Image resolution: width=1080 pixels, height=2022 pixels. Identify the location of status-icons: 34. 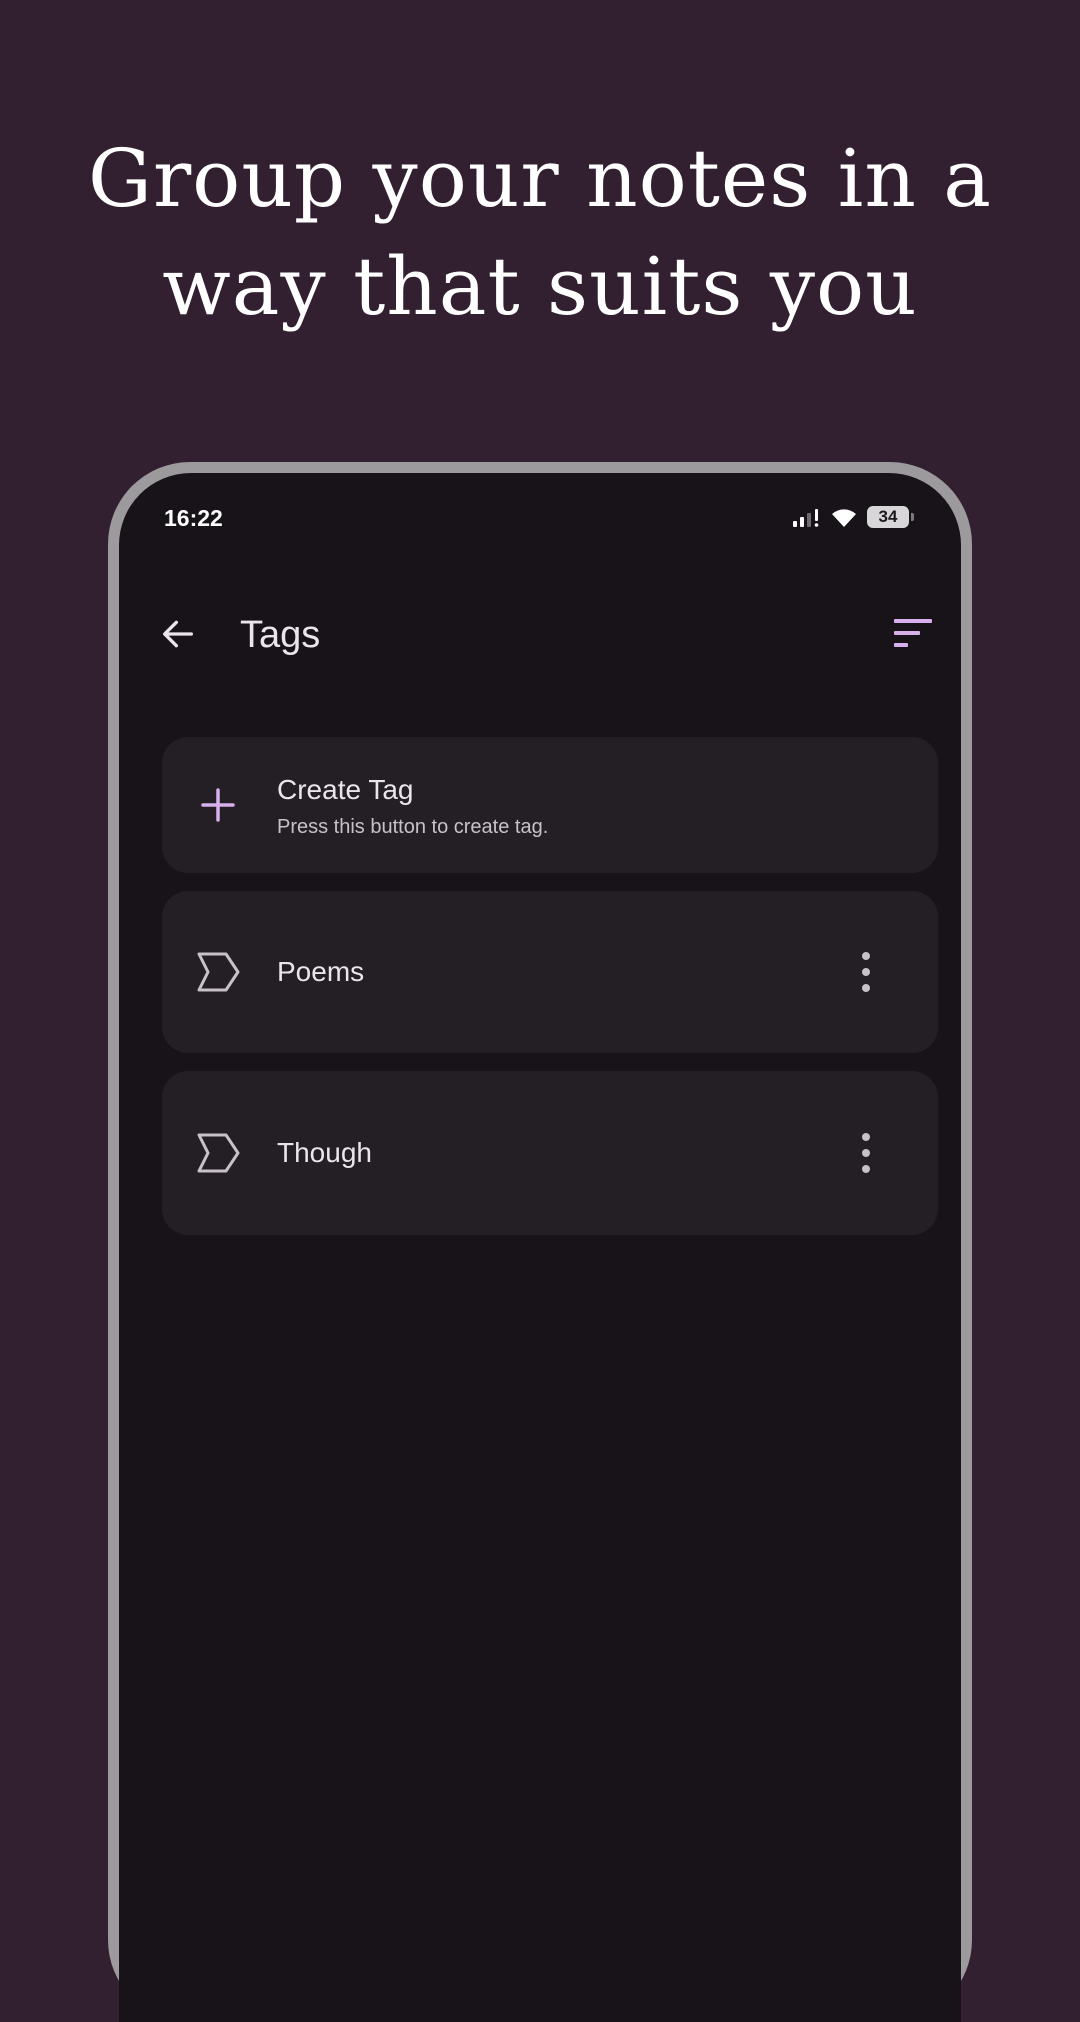
(852, 517).